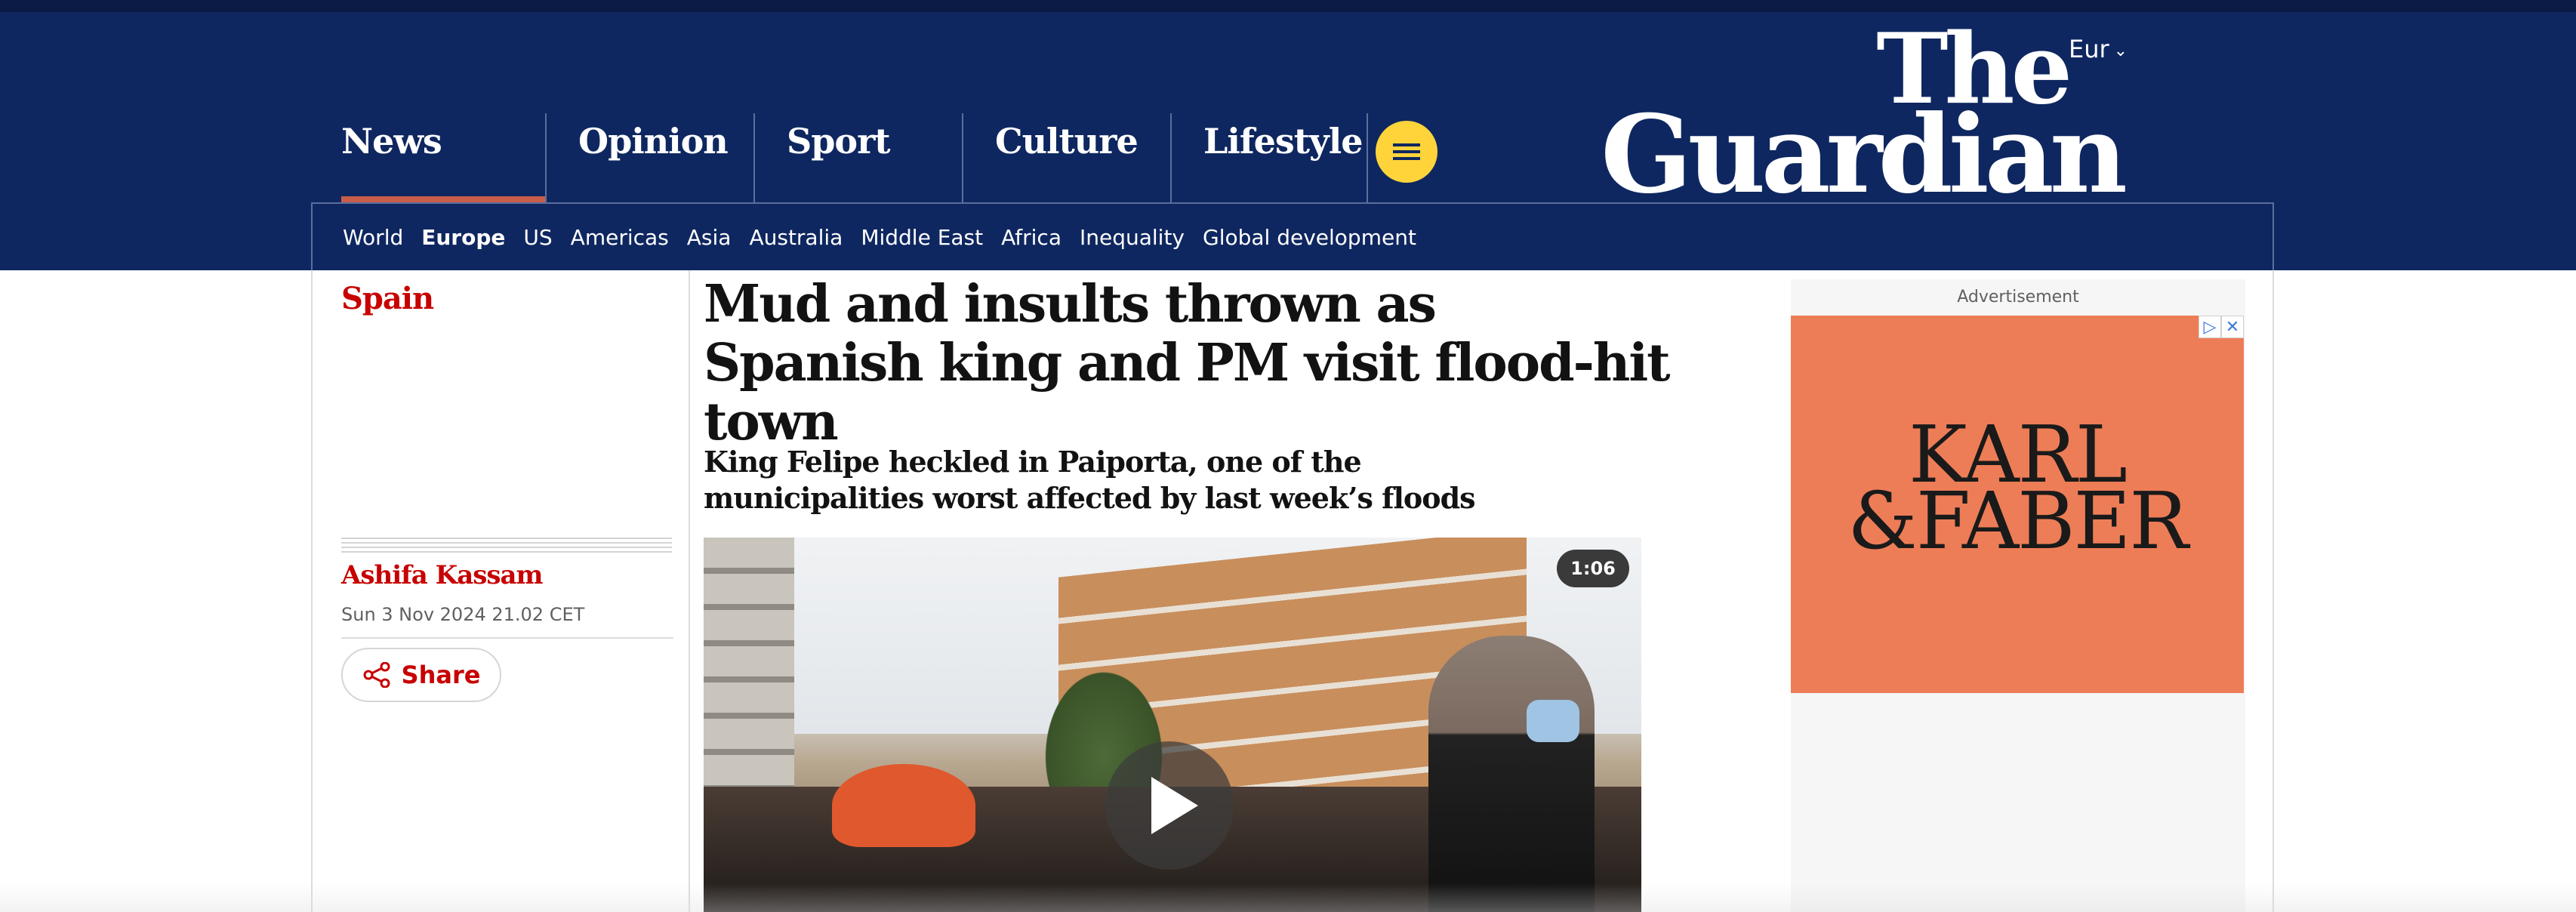 This screenshot has width=2576, height=912. I want to click on guardian-logo: The Guardian, so click(1865, 114).